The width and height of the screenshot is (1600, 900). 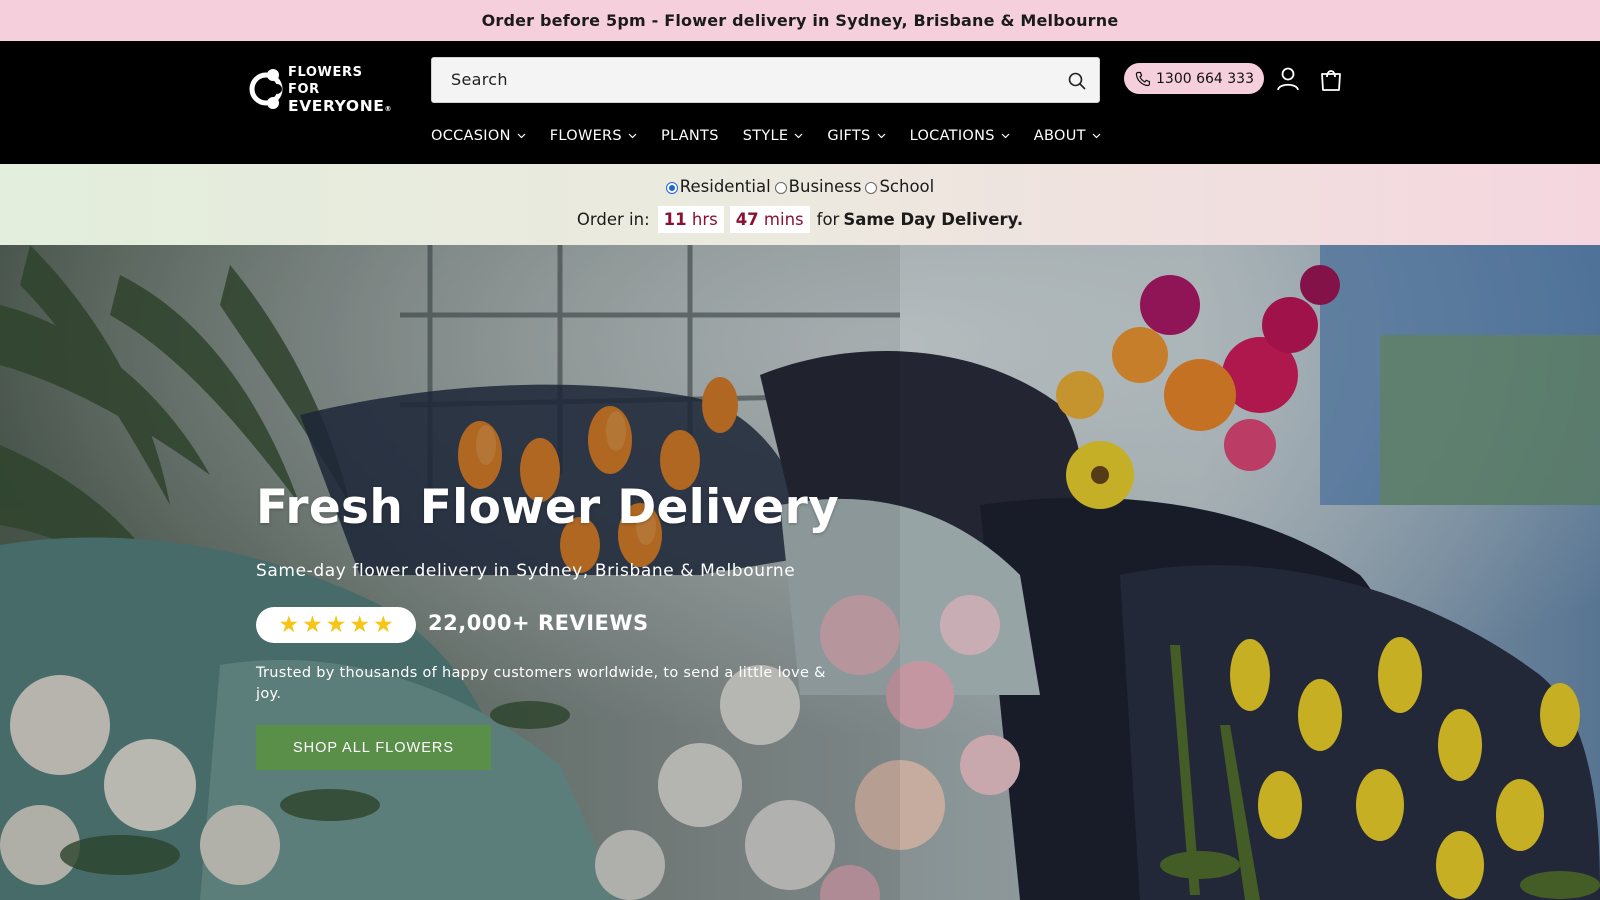 I want to click on rating-stars: ★ ★ ★ ★ ★, so click(x=336, y=625).